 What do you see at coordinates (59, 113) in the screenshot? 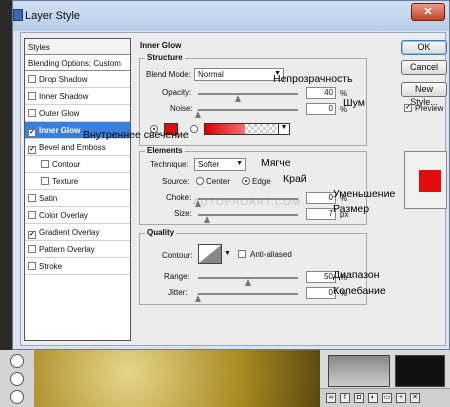
I see `style-item-label: Outer Glow` at bounding box center [59, 113].